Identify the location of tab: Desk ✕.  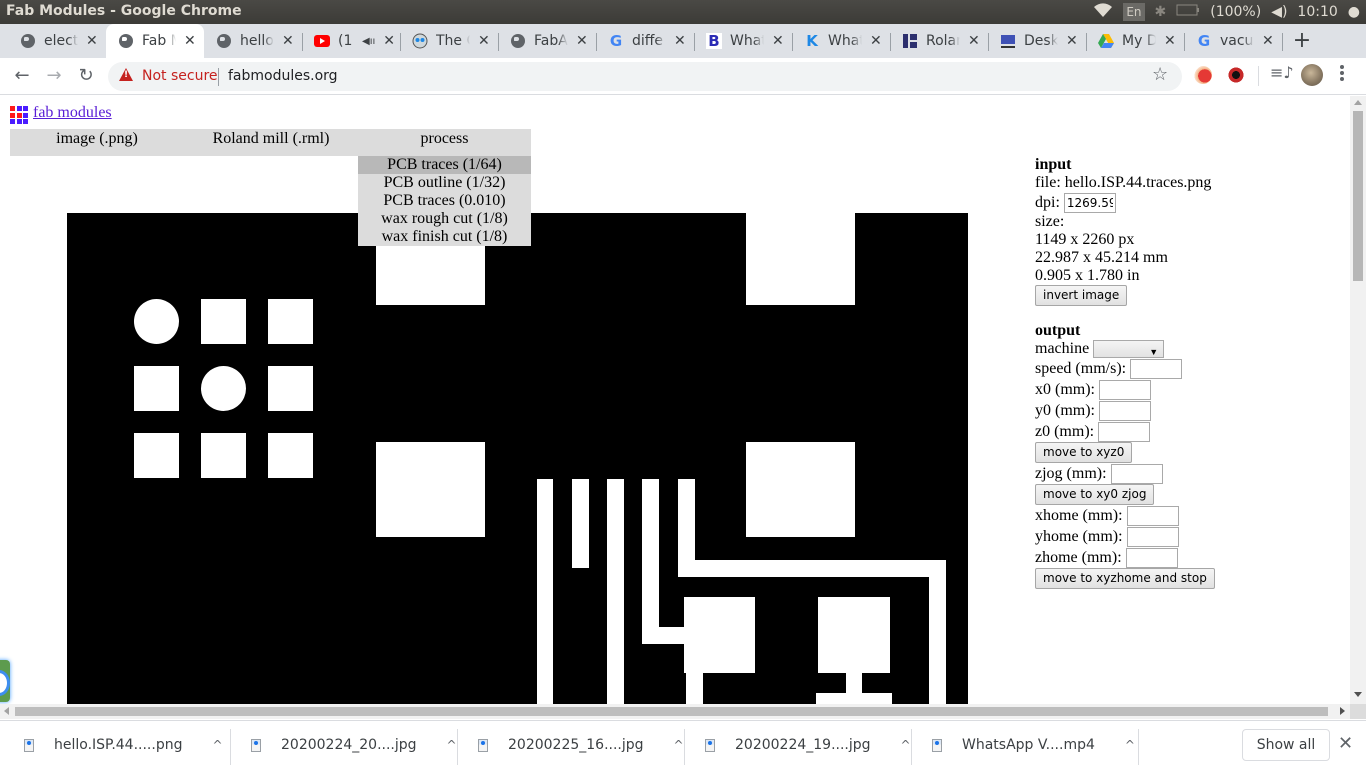
(1037, 41).